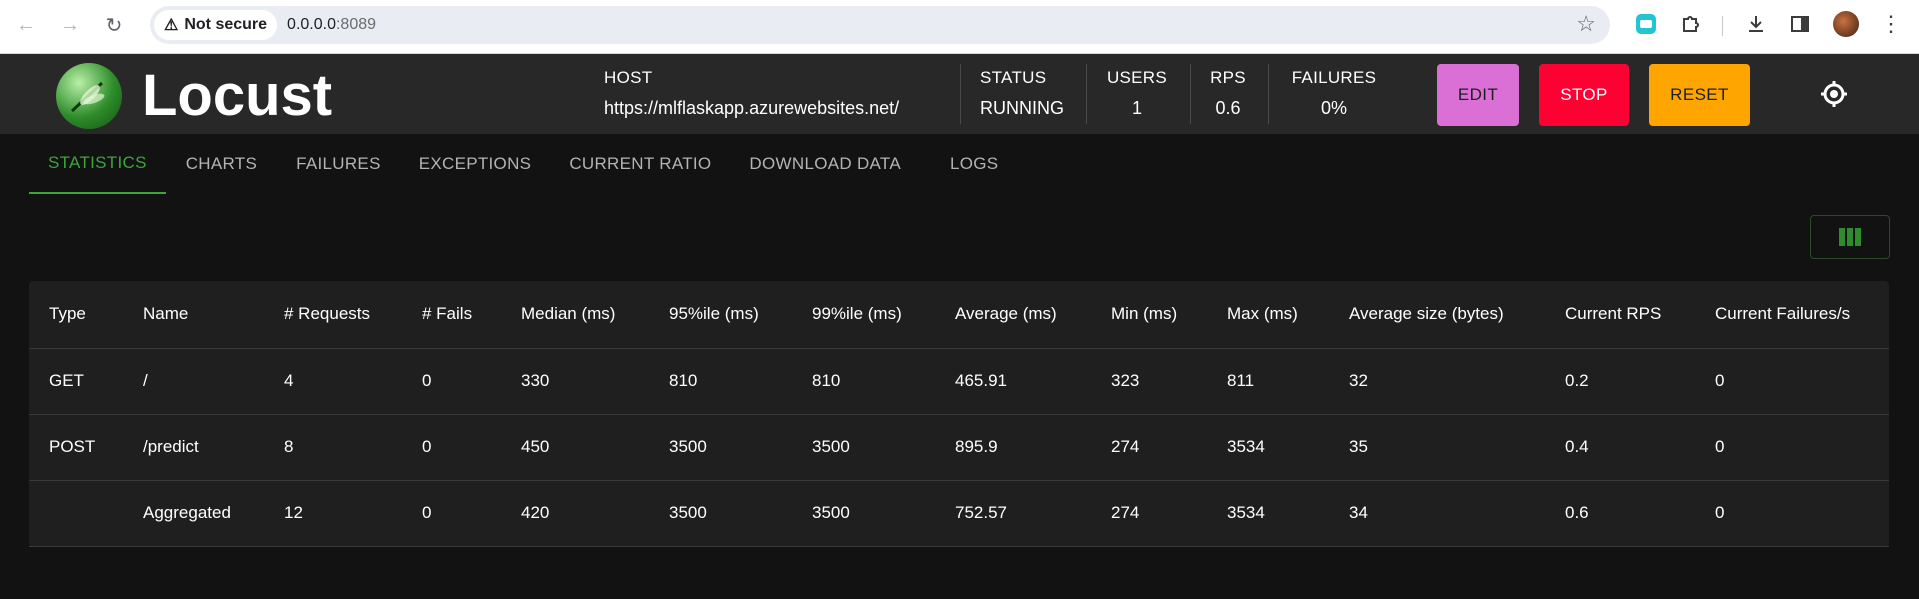  What do you see at coordinates (1228, 77) in the screenshot?
I see `rps-label: RPS` at bounding box center [1228, 77].